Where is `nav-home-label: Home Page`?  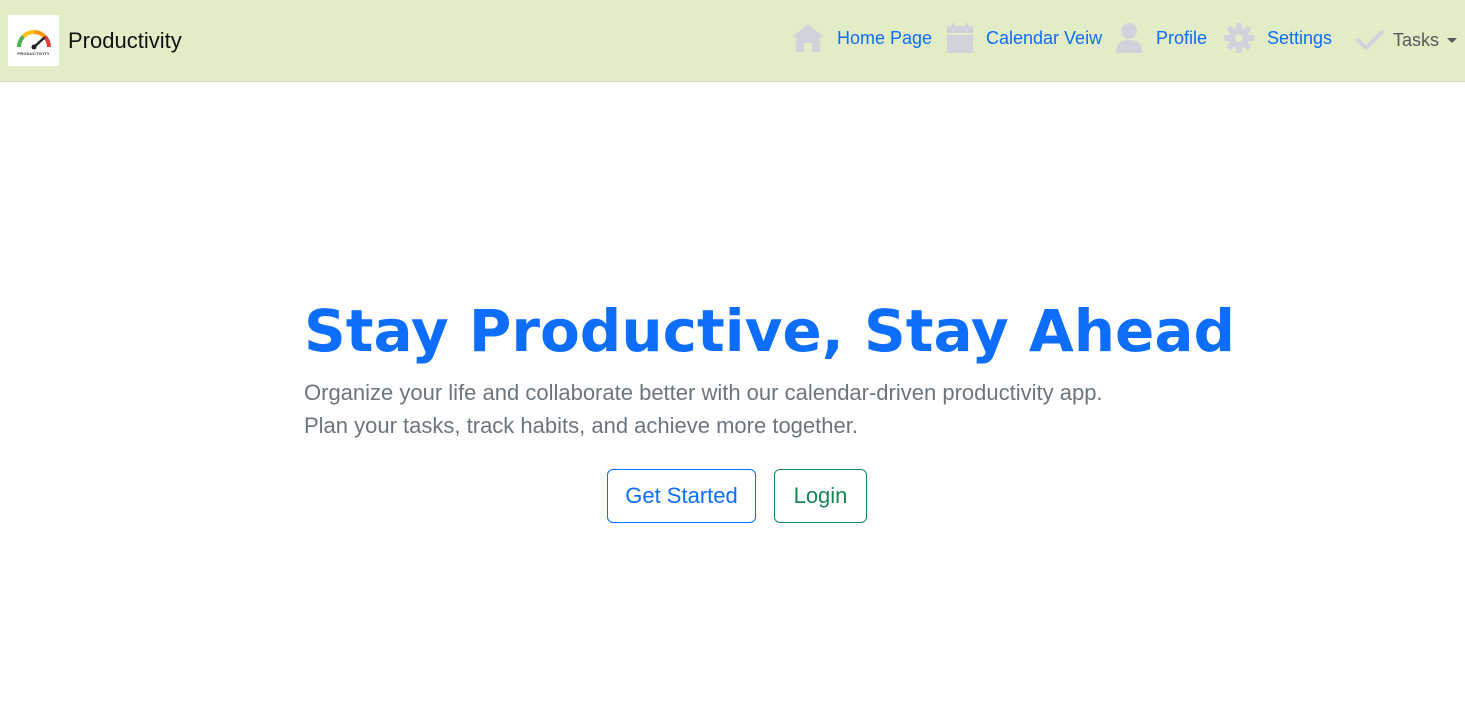
nav-home-label: Home Page is located at coordinates (885, 37).